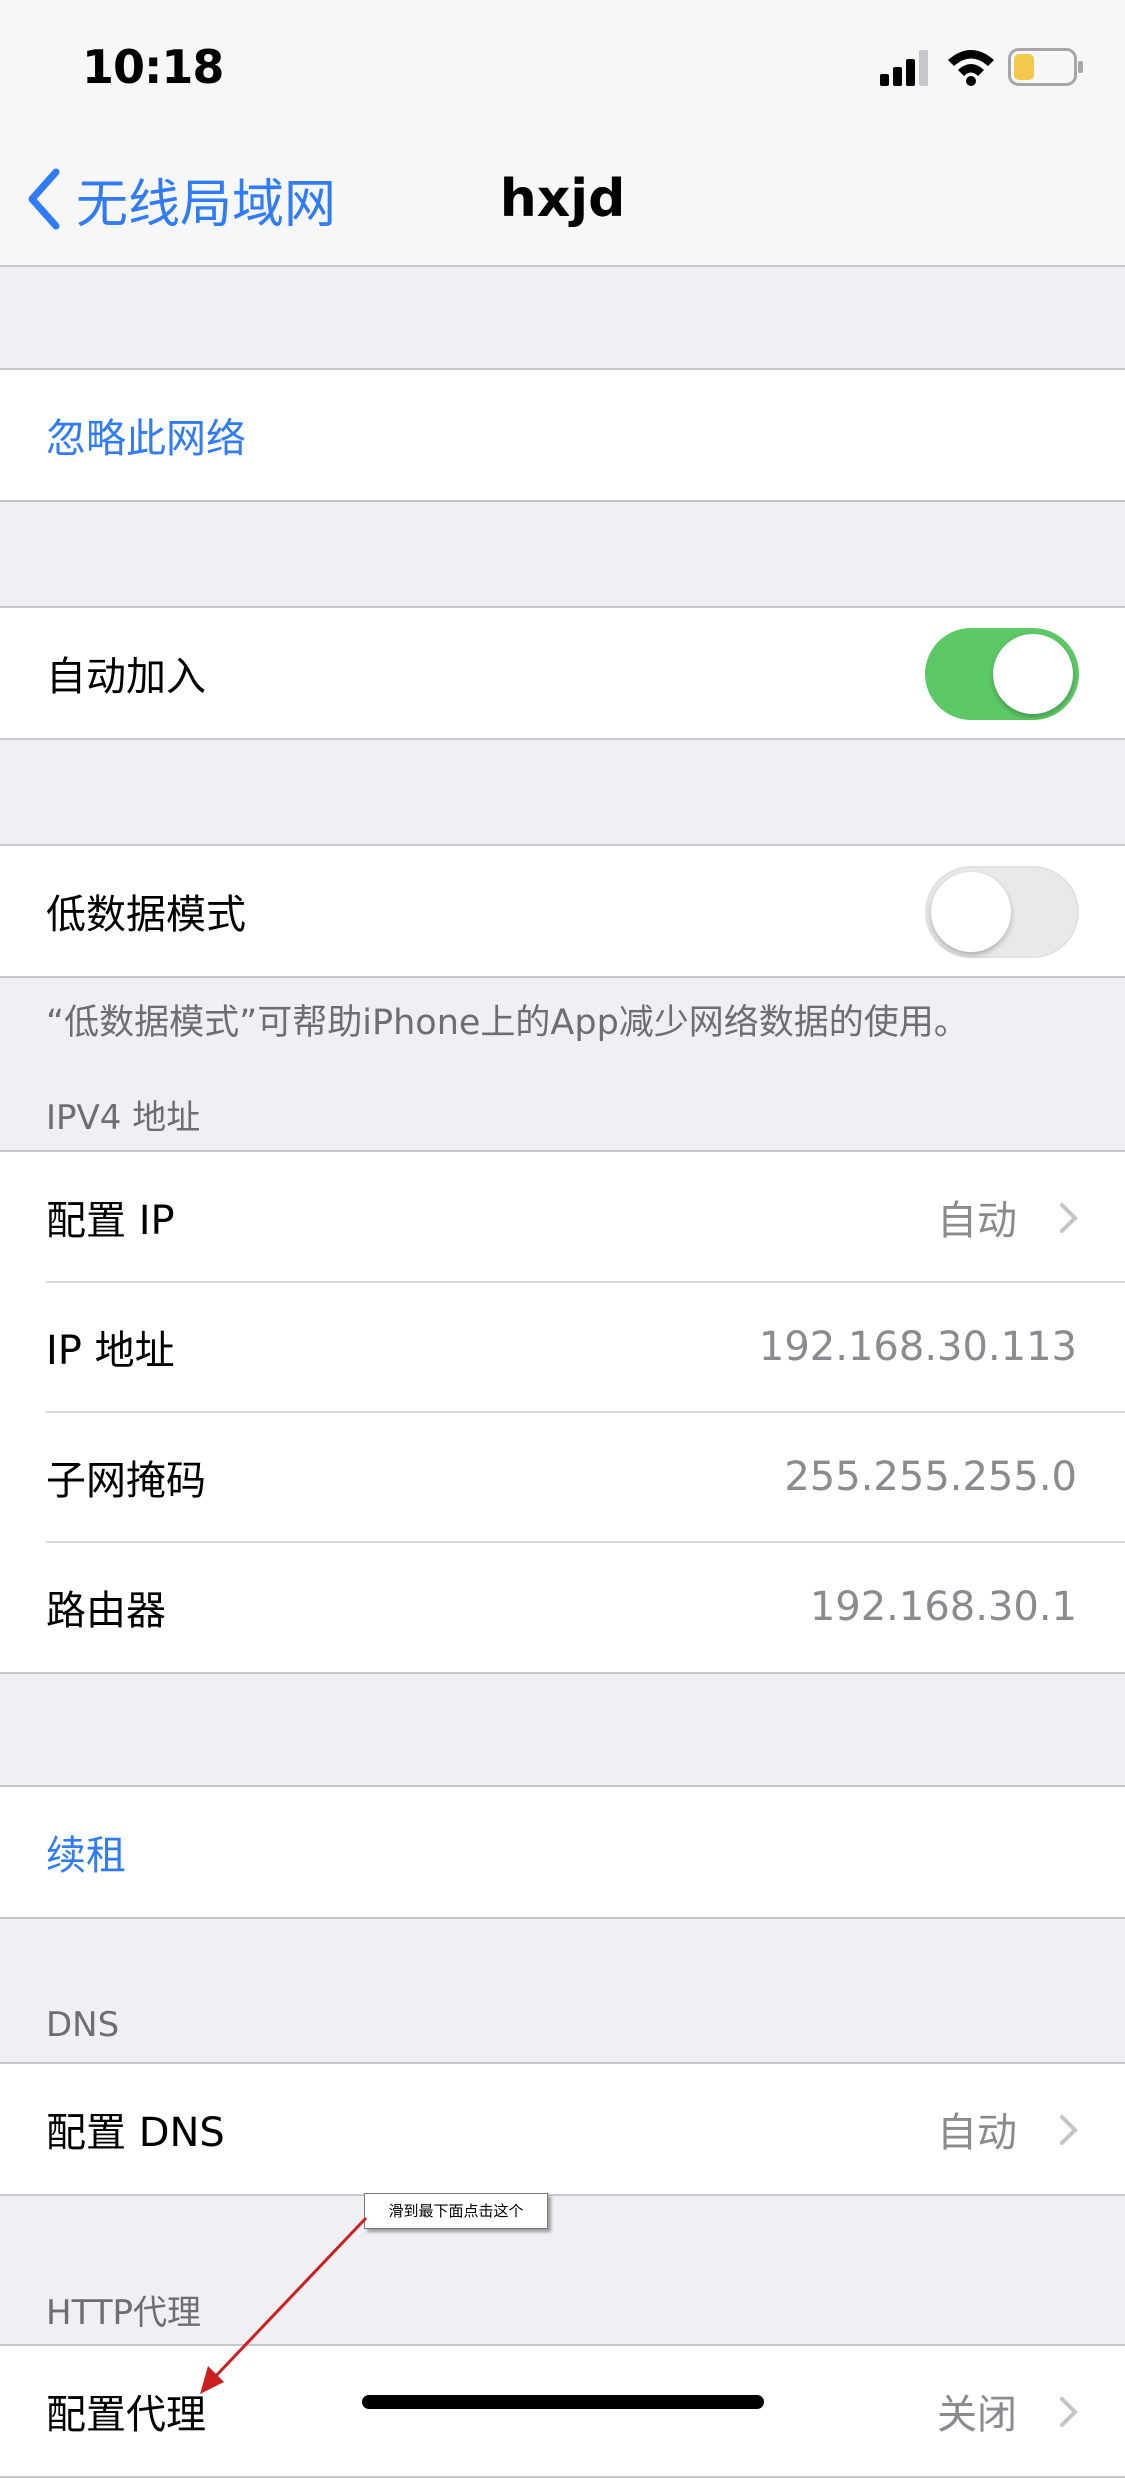 The width and height of the screenshot is (1125, 2478). I want to click on low-data-toggle, so click(1002, 912).